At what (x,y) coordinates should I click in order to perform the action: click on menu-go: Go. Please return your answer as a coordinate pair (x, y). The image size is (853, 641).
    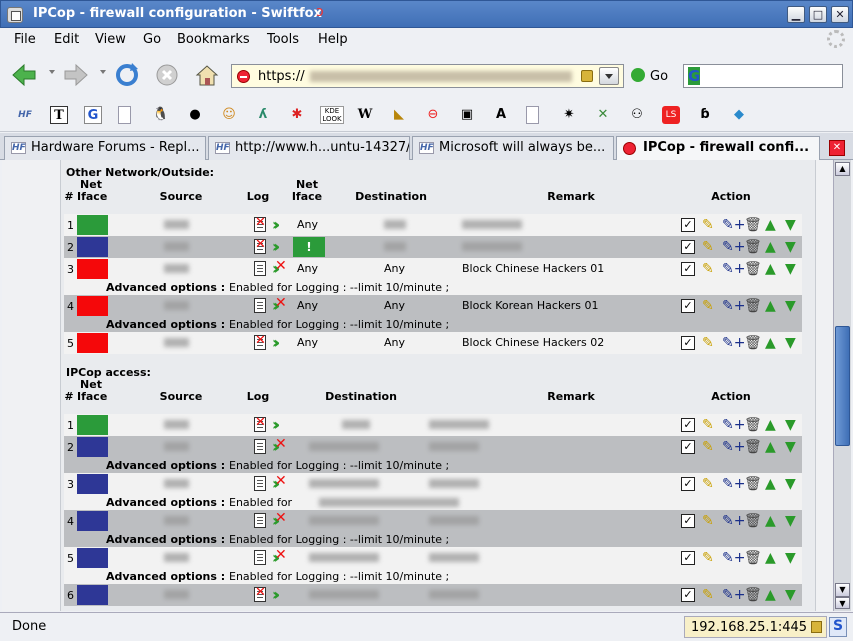
    Looking at the image, I should click on (152, 39).